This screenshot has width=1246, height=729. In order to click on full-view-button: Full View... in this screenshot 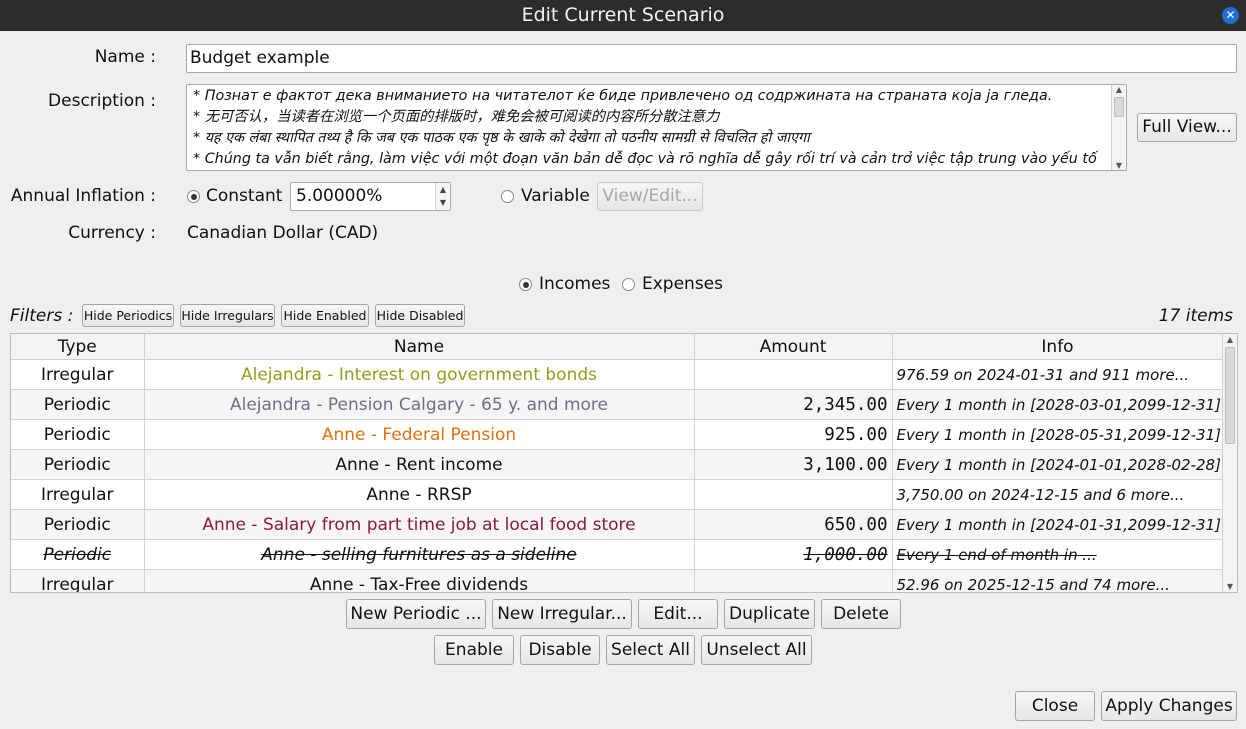, I will do `click(1187, 127)`.